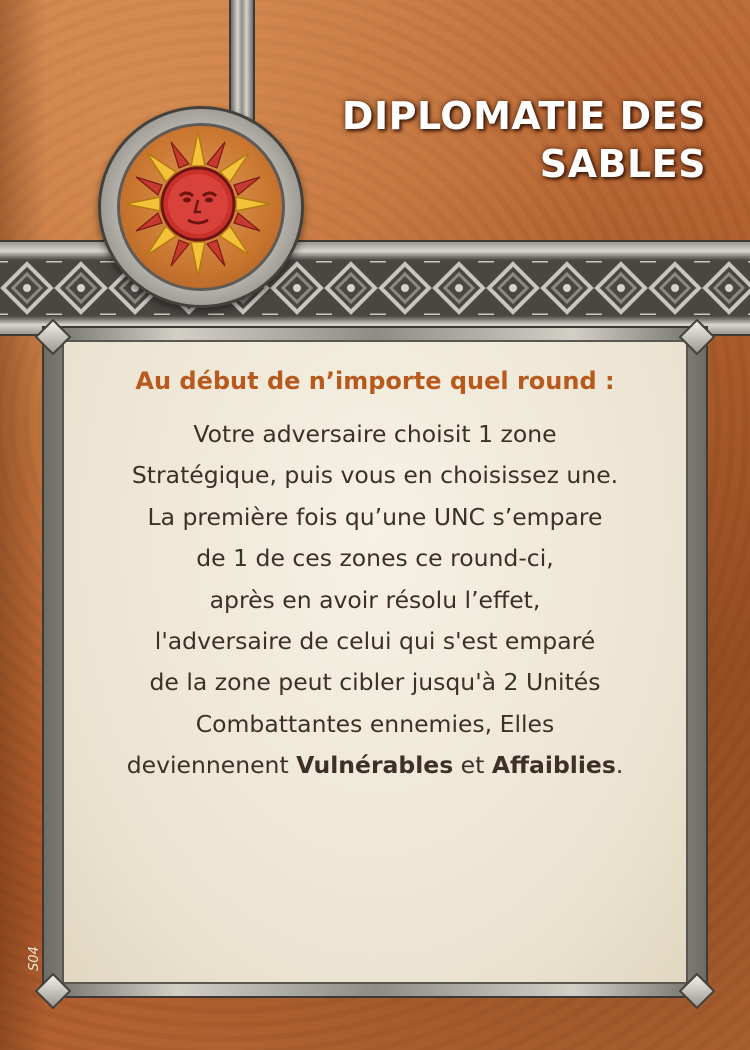 The width and height of the screenshot is (750, 1050). I want to click on effect-line-9-middle: et, so click(472, 765).